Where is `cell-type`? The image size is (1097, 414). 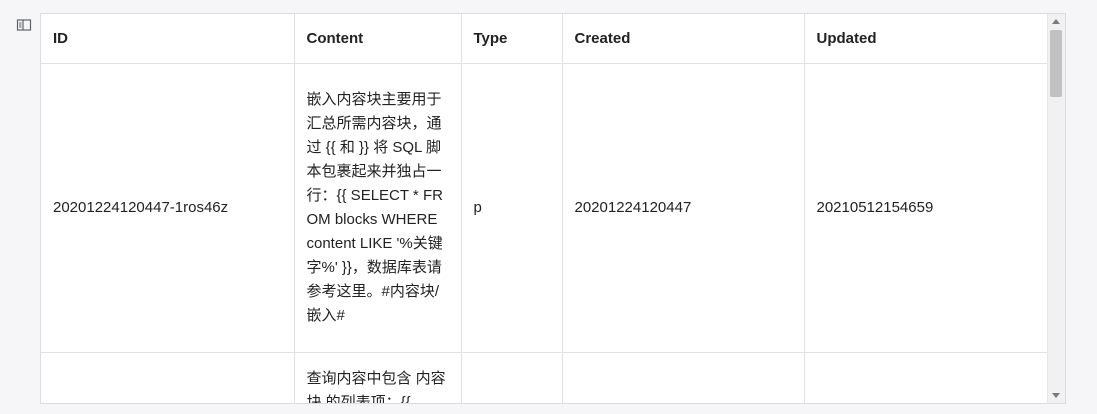 cell-type is located at coordinates (512, 377).